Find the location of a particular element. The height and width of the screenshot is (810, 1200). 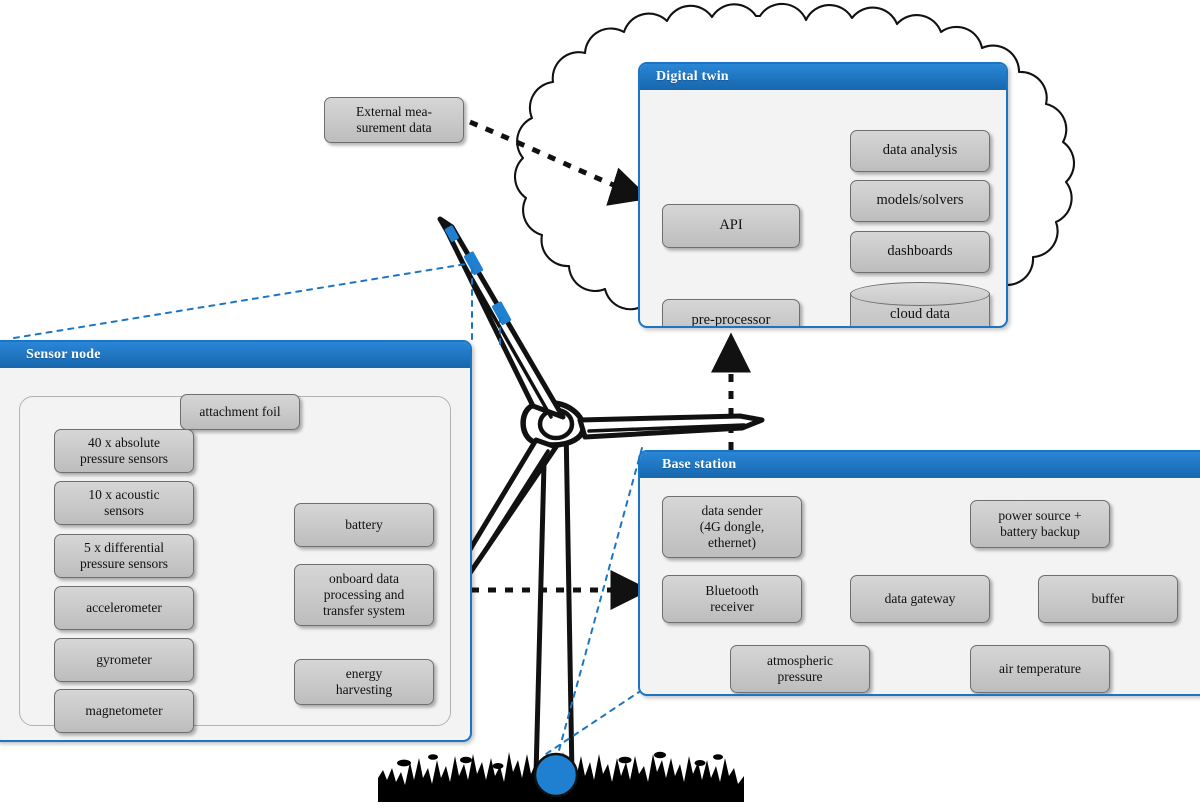

differential-pressure-sensors-node: 5 x differential pressure sensors is located at coordinates (124, 556).